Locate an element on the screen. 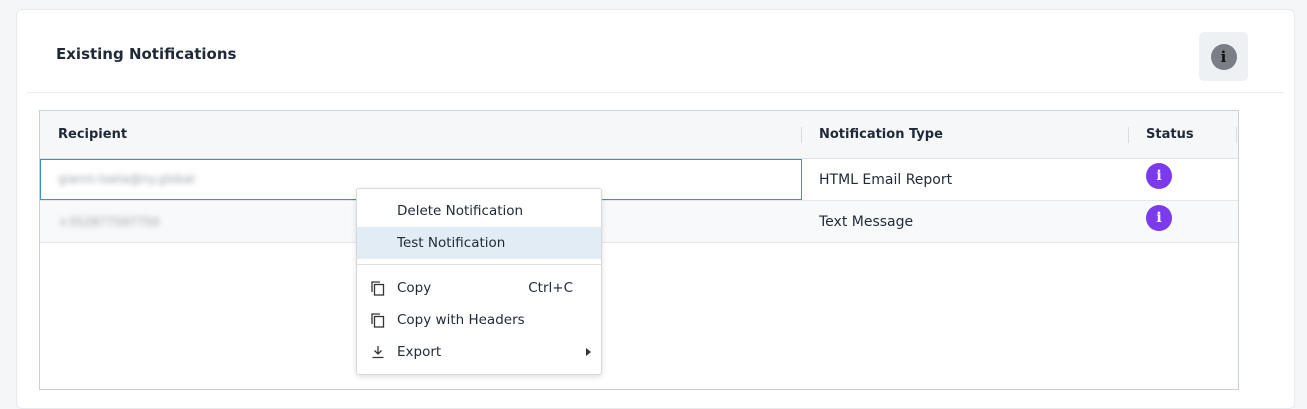  menu-item-copy-with-headers: Copy with Headers is located at coordinates (479, 320).